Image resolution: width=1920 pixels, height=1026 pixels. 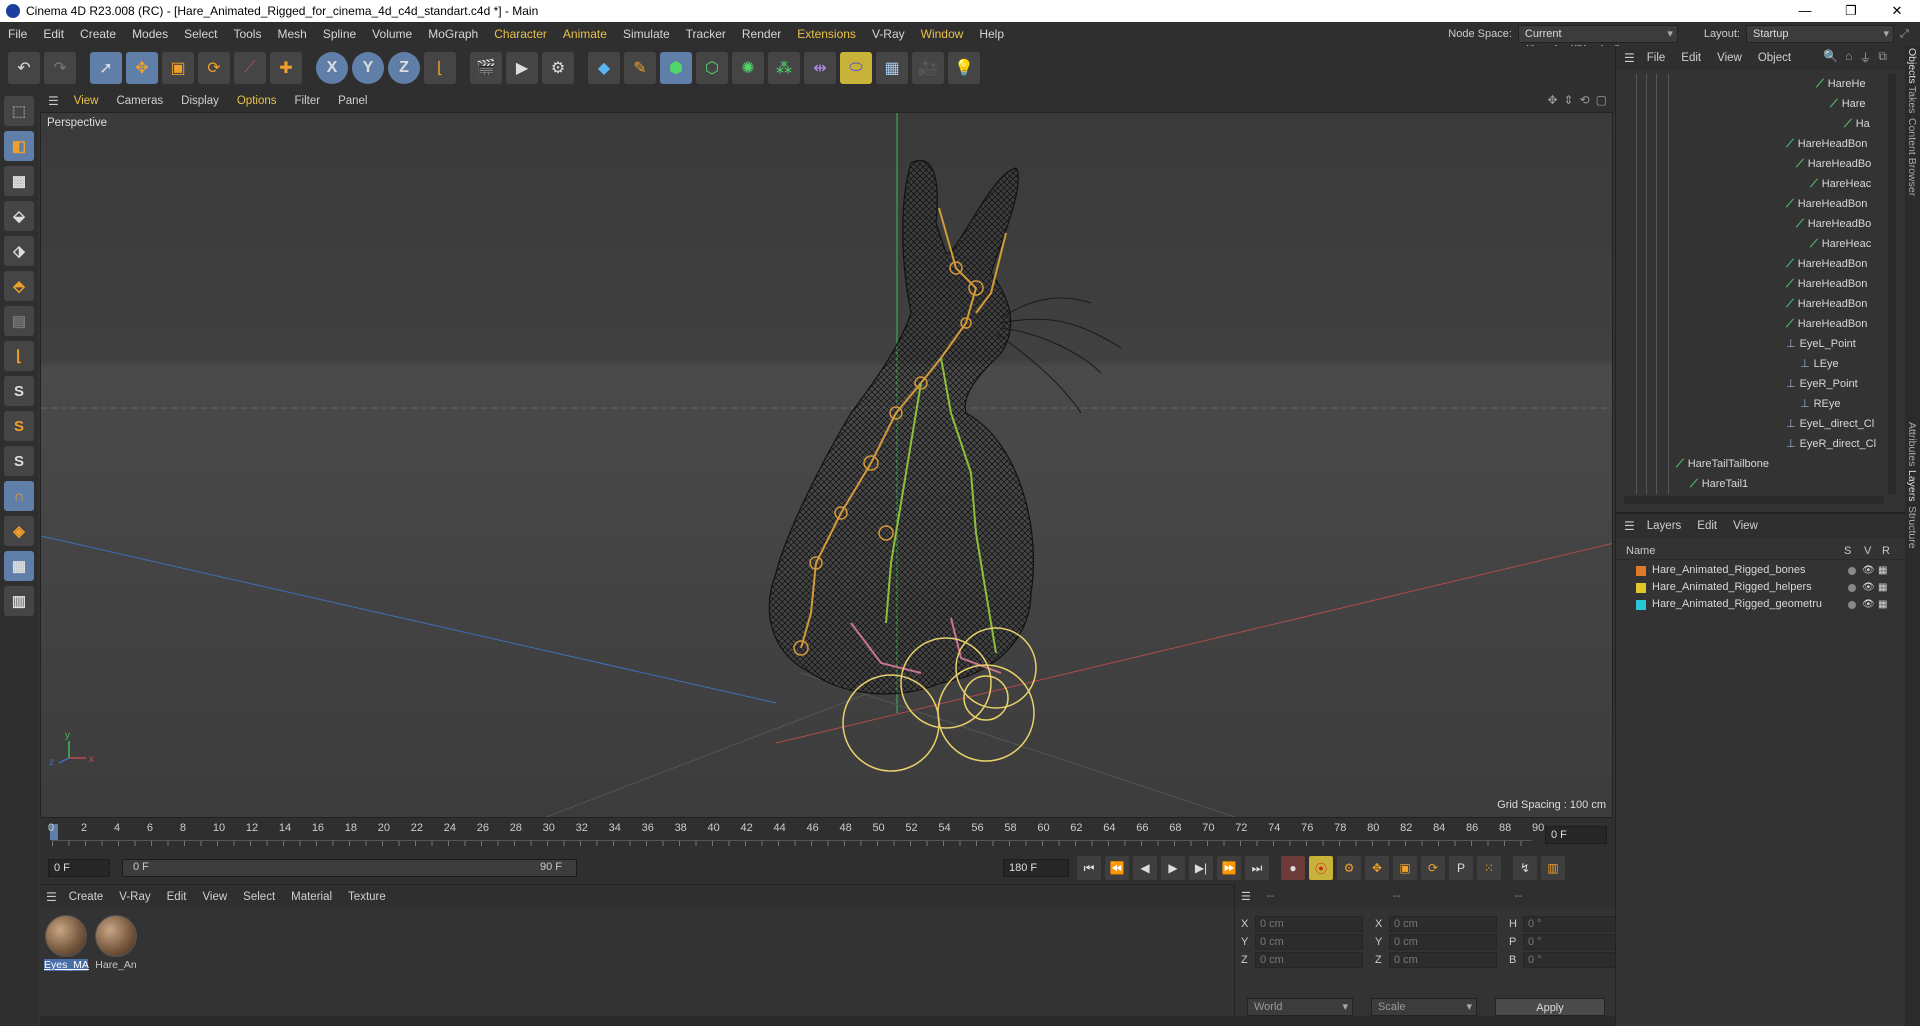 I want to click on viewport-menu-cameras: Cameras, so click(x=139, y=101).